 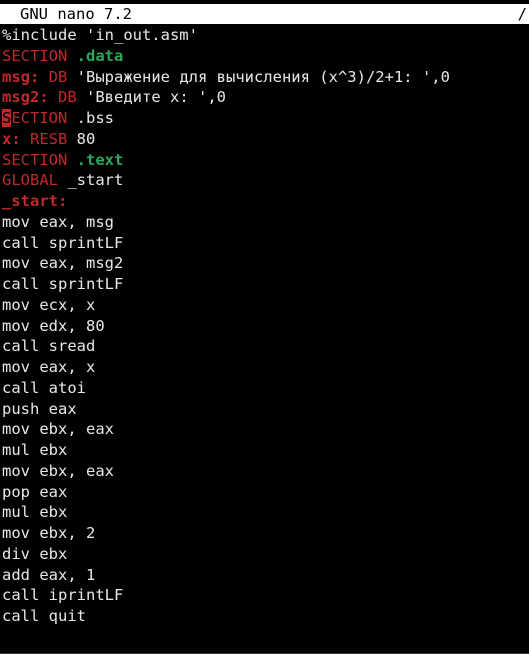 I want to click on code-line: msg2: DB 'Введите x: ',0, so click(x=265, y=97).